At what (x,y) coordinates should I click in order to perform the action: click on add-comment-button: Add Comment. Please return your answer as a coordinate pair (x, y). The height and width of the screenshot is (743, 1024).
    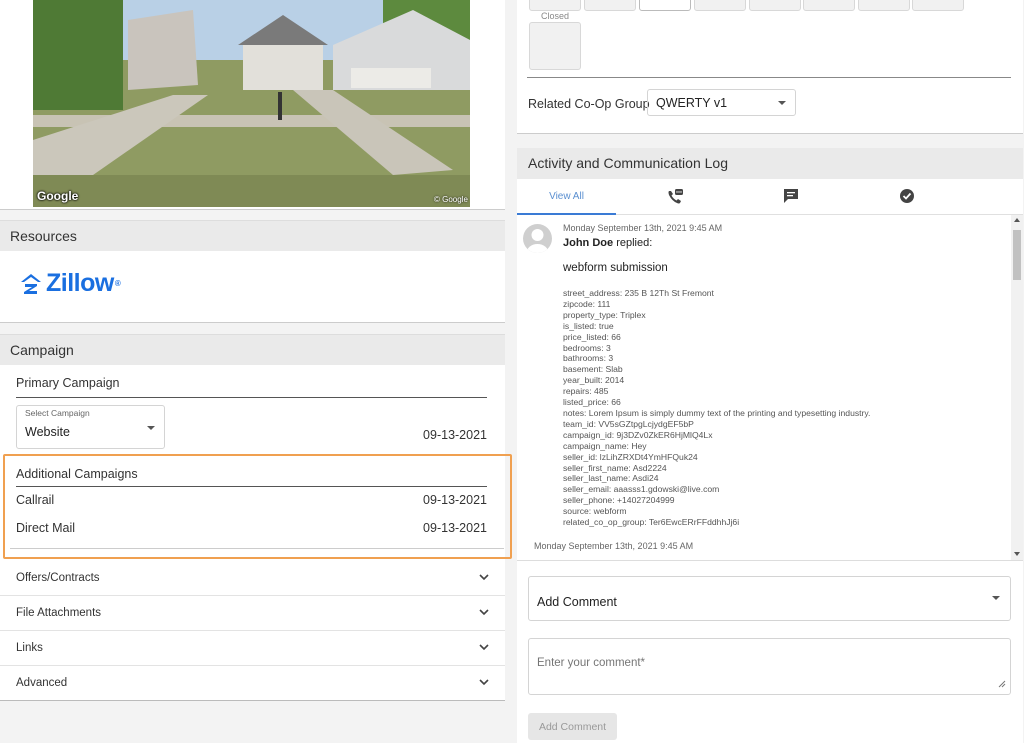
    Looking at the image, I should click on (572, 726).